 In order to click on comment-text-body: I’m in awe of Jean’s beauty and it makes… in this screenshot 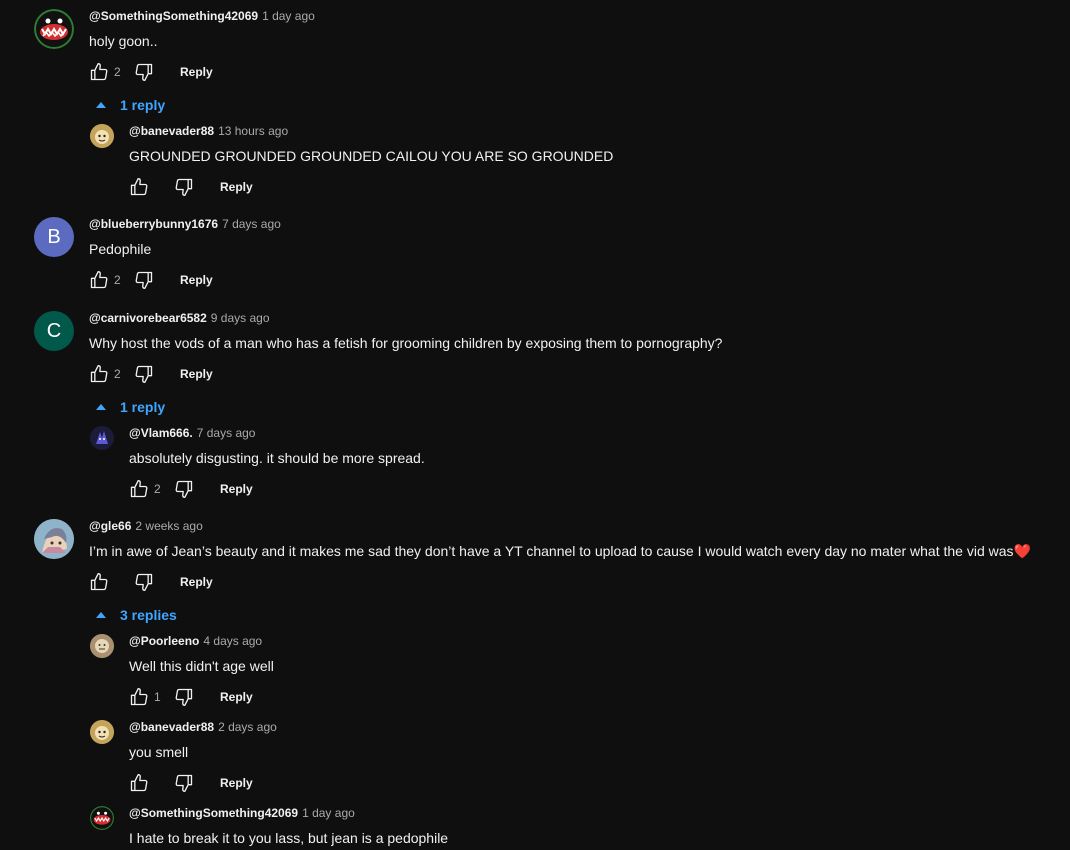, I will do `click(551, 551)`.